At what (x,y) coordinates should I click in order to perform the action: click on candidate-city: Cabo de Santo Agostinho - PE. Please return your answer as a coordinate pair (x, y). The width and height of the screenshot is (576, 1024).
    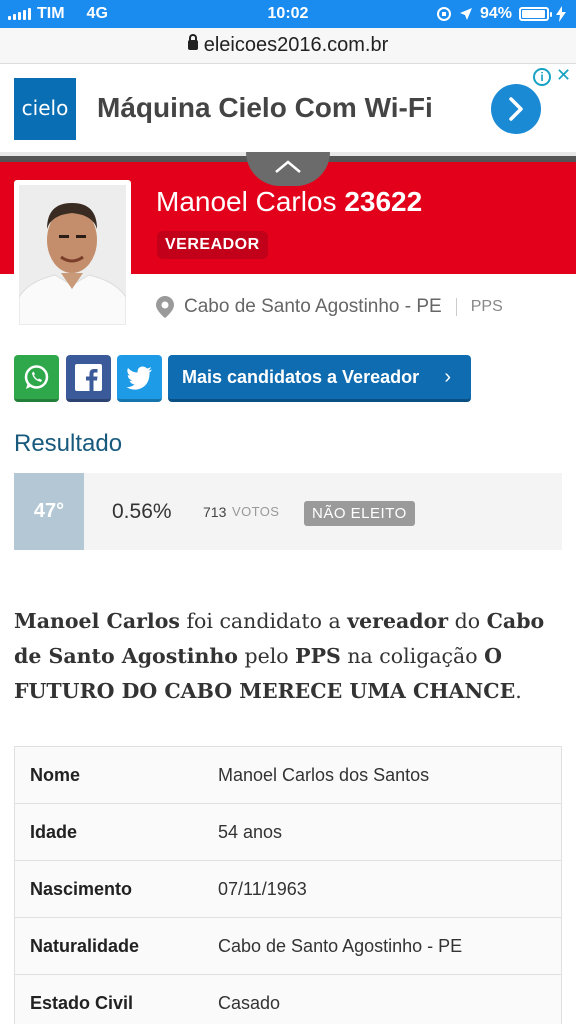
    Looking at the image, I should click on (313, 306).